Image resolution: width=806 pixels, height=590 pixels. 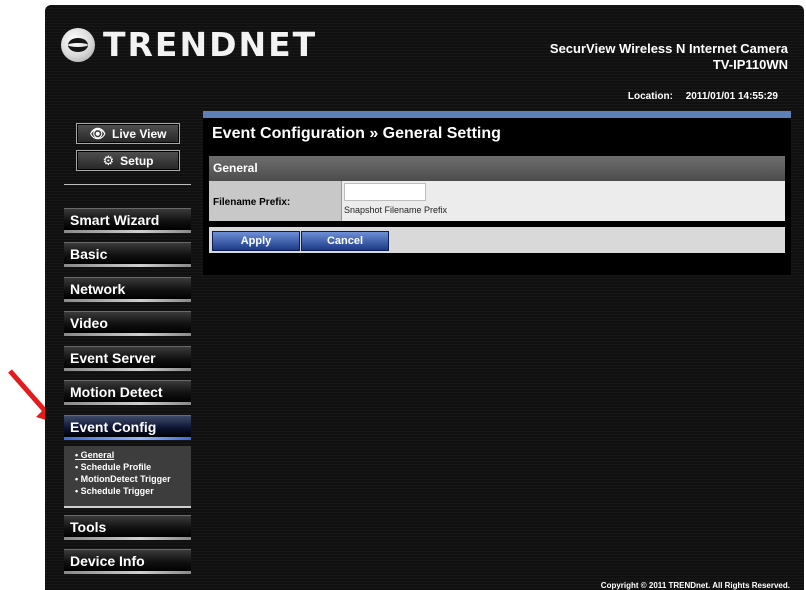 What do you see at coordinates (127, 358) in the screenshot?
I see `nav-event-server: Event Server` at bounding box center [127, 358].